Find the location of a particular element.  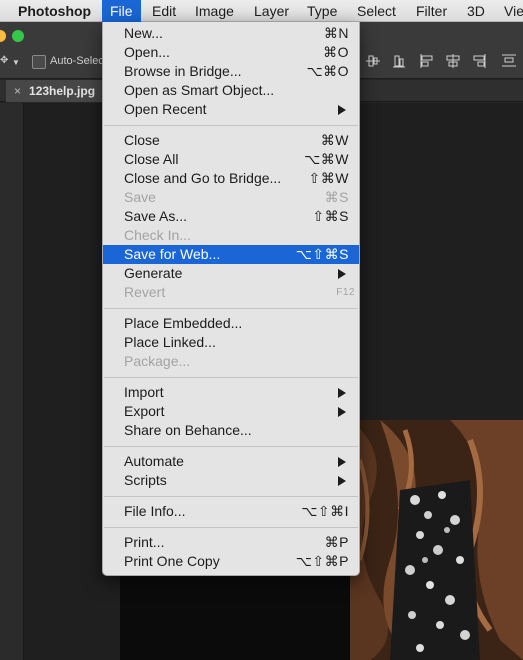

menu-item-label: Revert is located at coordinates (145, 292).